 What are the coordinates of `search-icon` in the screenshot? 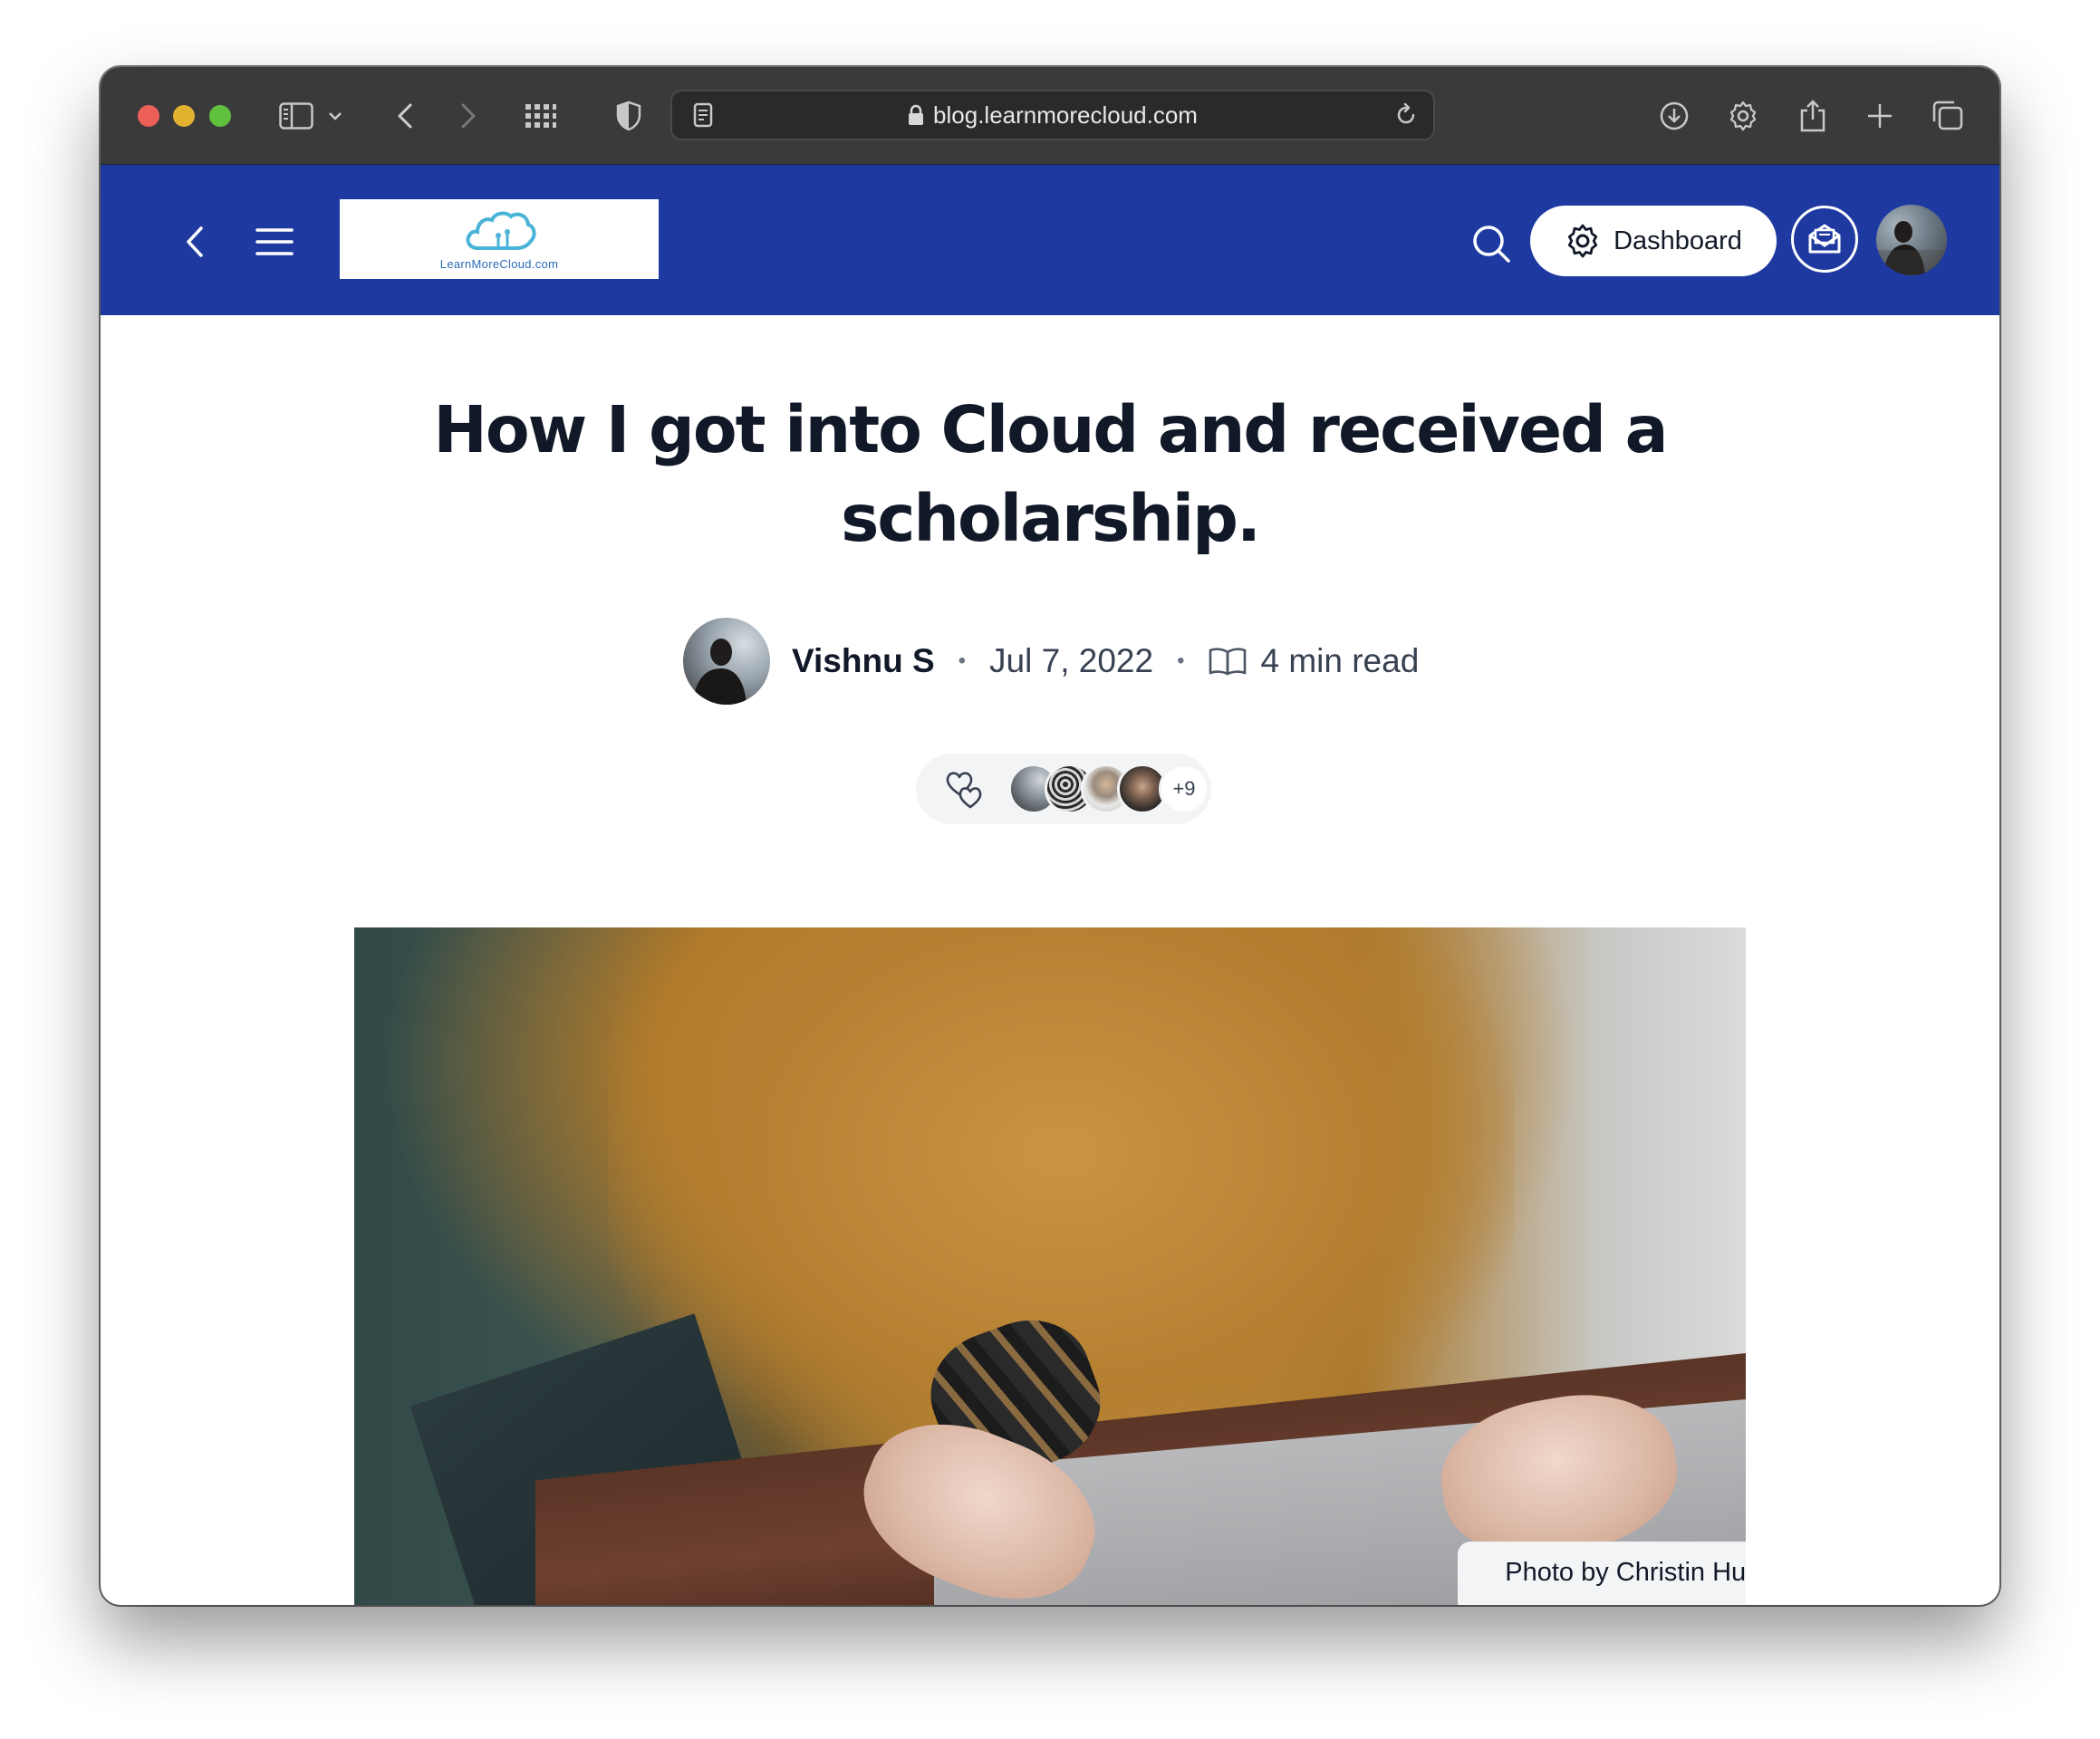 It's located at (1491, 243).